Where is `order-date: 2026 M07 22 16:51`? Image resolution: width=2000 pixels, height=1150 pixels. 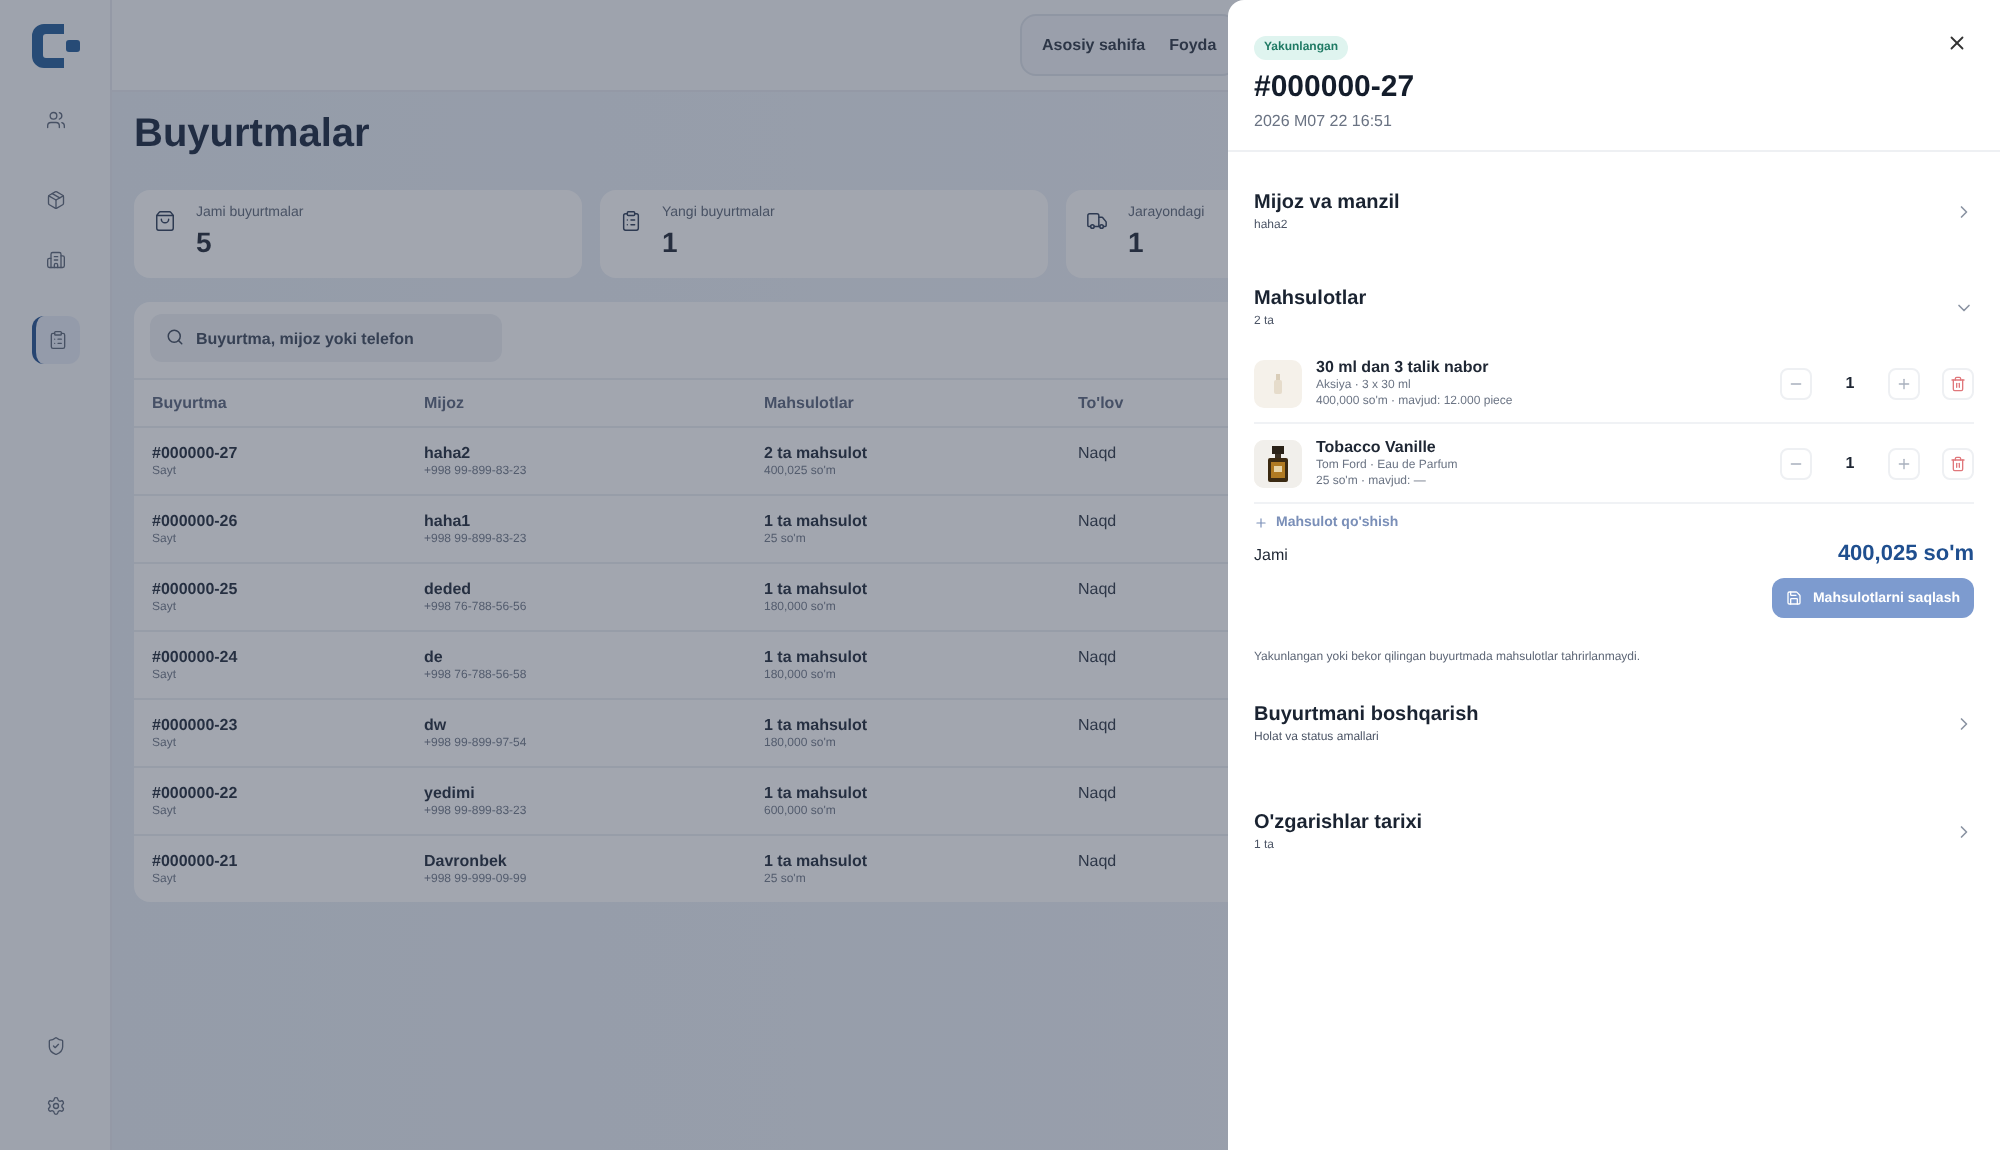
order-date: 2026 M07 22 16:51 is located at coordinates (1324, 121).